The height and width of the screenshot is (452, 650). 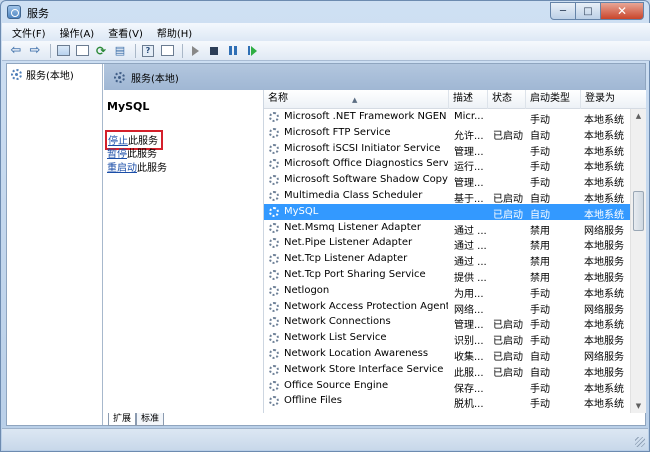 What do you see at coordinates (326, 32) in the screenshot?
I see `menu-bar: 文件(F) 操作(A) 查看(V) 帮助(H)` at bounding box center [326, 32].